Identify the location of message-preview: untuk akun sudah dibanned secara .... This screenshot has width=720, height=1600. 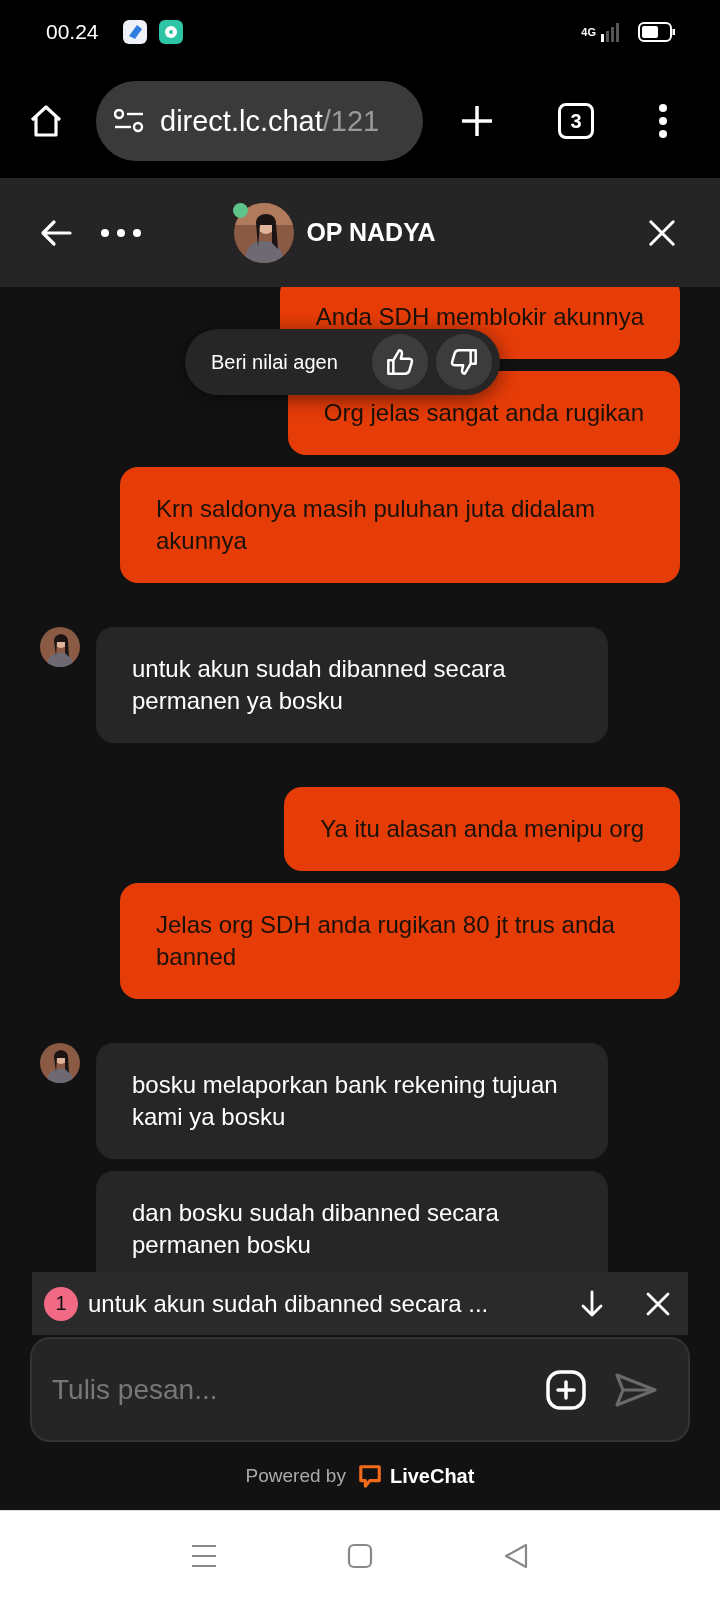
(289, 1303).